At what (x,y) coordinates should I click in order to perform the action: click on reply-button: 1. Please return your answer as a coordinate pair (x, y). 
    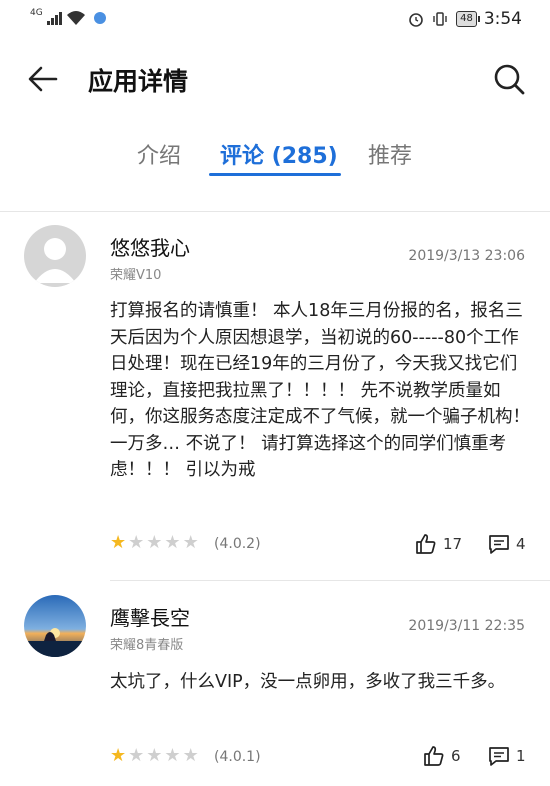
    Looking at the image, I should click on (507, 756).